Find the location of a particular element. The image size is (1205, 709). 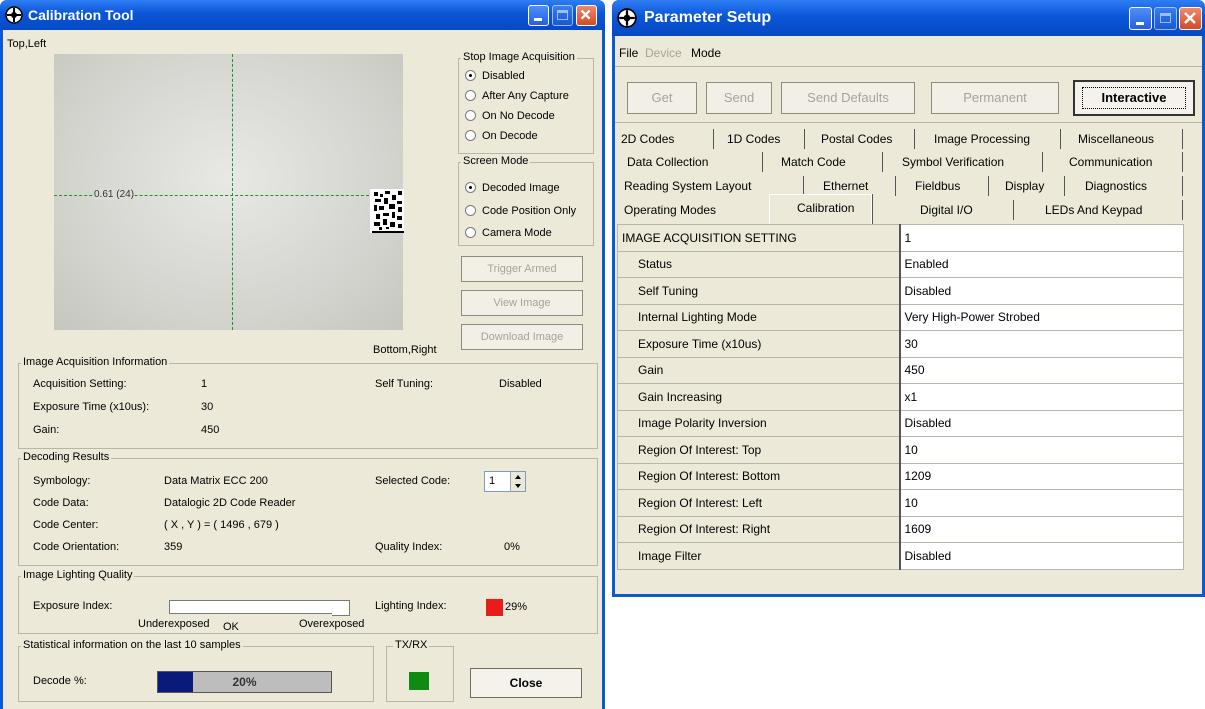

tab-2d-codes: 2D Codes is located at coordinates (647, 139).